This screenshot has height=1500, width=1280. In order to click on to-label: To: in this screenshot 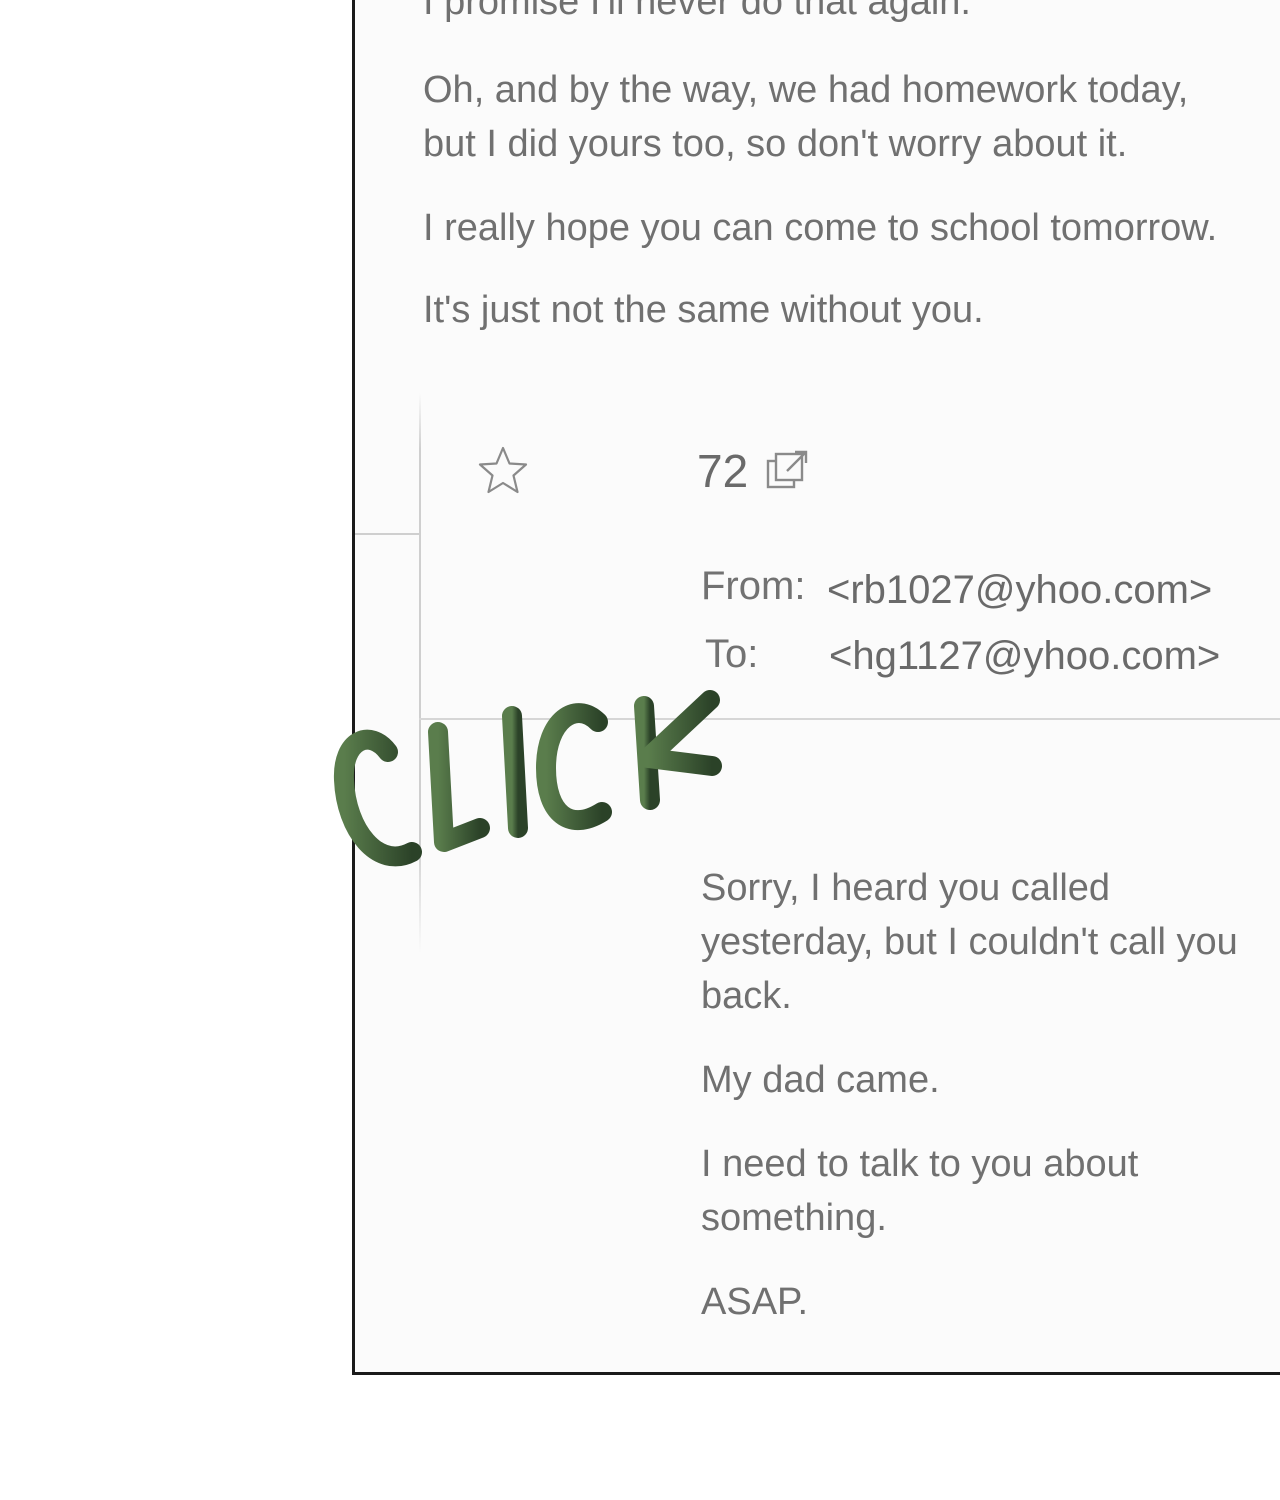, I will do `click(732, 654)`.